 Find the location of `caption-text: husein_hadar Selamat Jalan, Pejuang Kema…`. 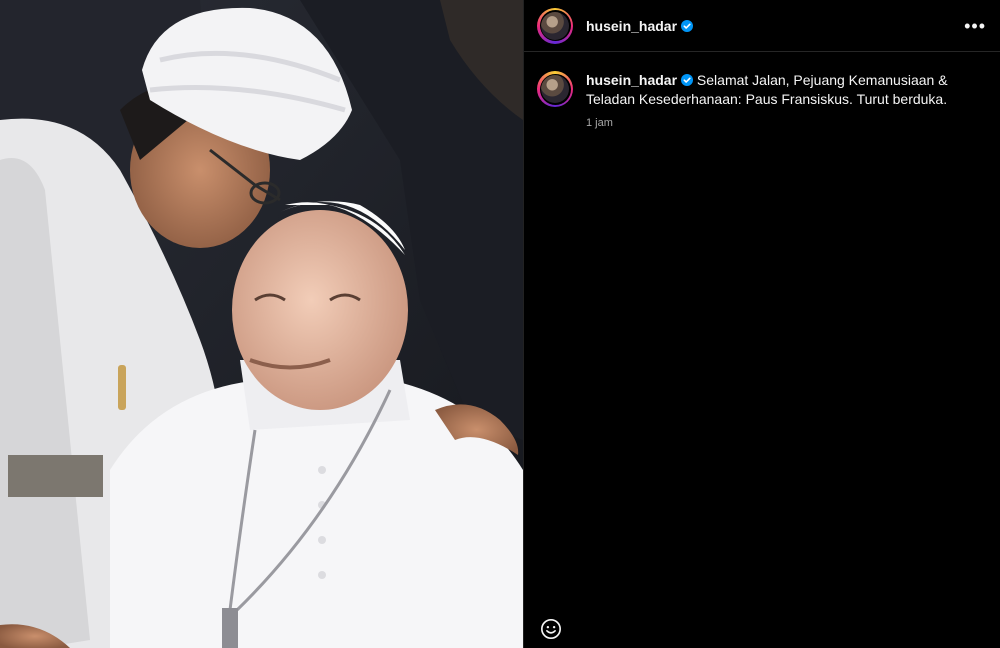

caption-text: husein_hadar Selamat Jalan, Pejuang Kema… is located at coordinates (786, 90).